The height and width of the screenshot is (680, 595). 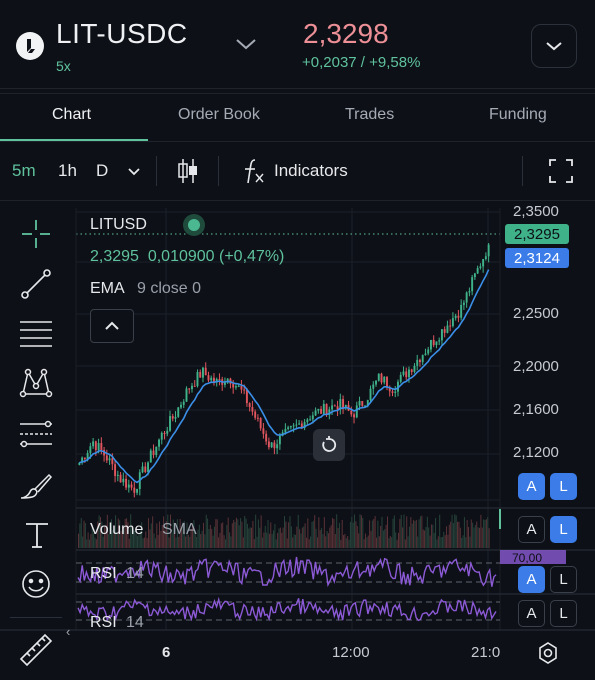 I want to click on tab-trades: Trades, so click(x=369, y=115).